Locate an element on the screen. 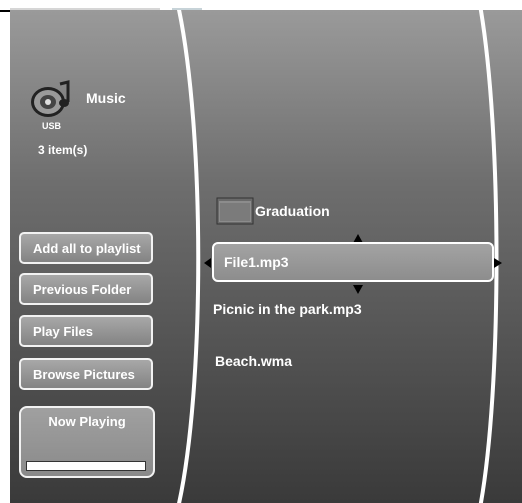  folder-icon is located at coordinates (235, 210).